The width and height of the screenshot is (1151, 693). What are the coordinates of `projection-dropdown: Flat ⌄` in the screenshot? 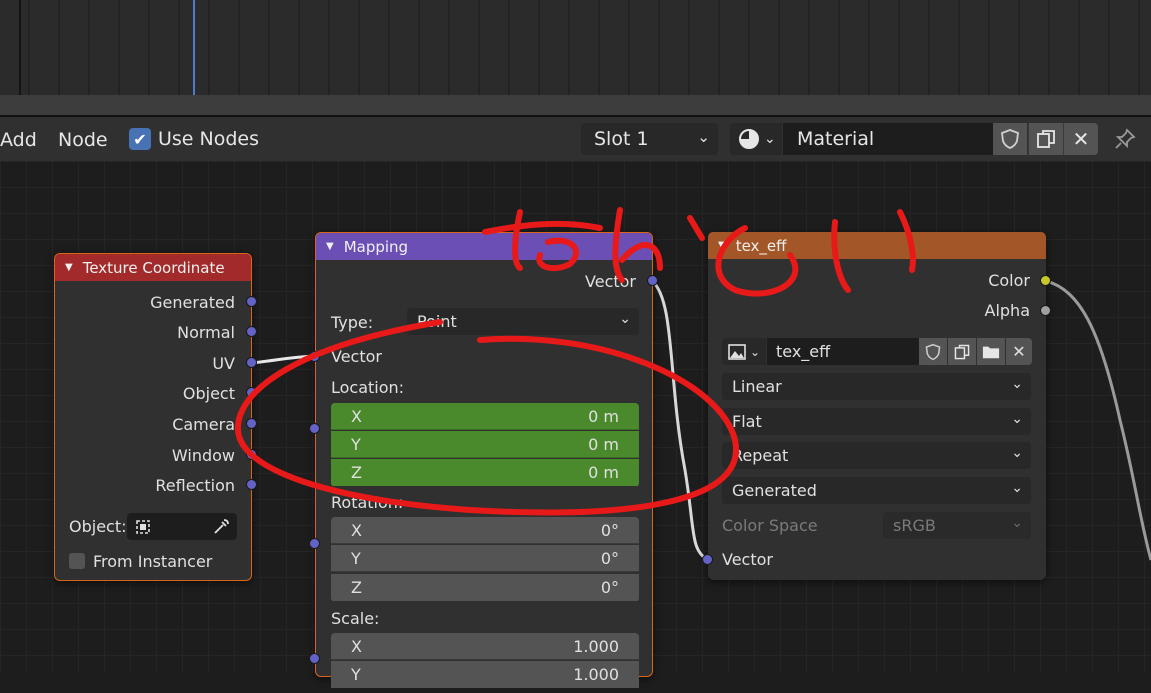 It's located at (876, 421).